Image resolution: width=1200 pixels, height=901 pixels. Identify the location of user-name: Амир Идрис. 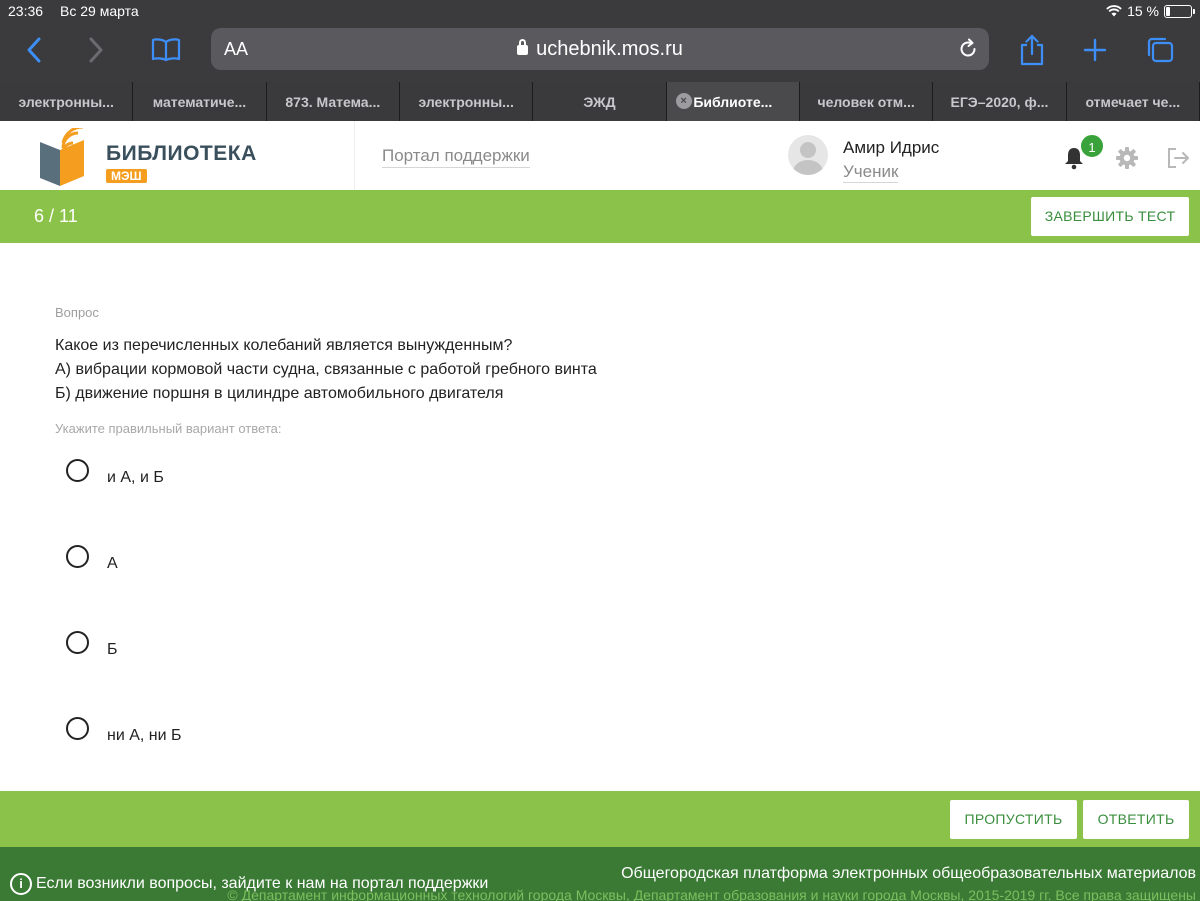
(891, 148).